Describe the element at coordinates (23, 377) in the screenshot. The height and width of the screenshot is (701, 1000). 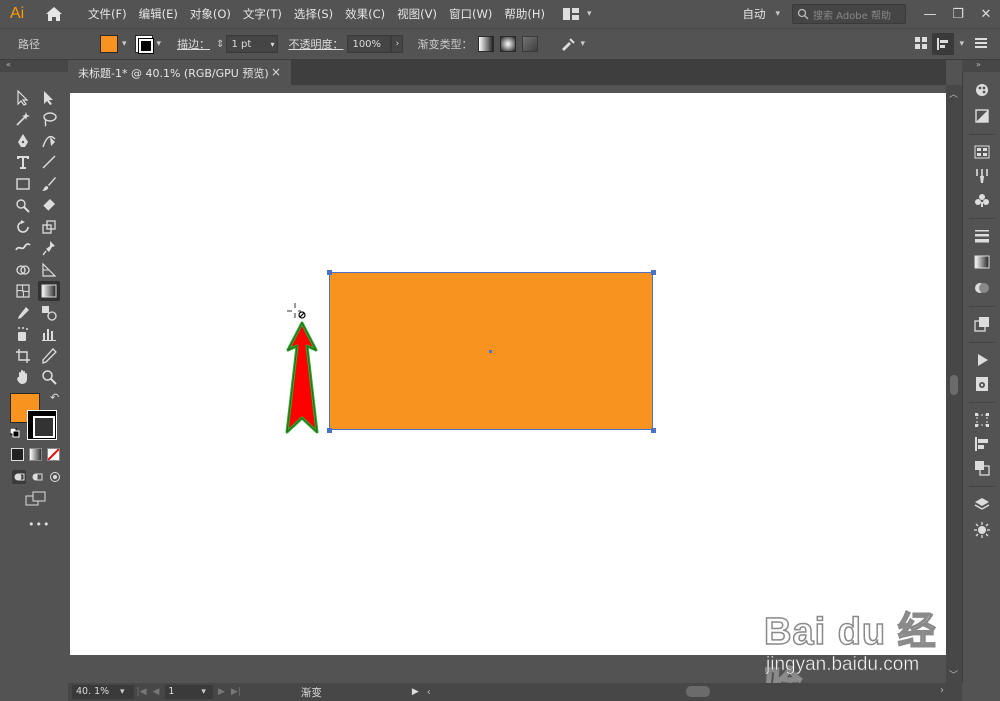
I see `hand-tool-icon` at that location.